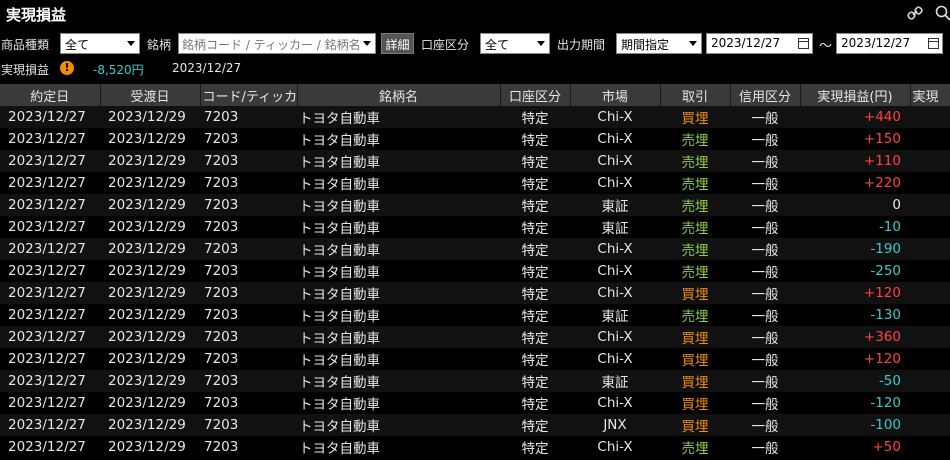 Image resolution: width=950 pixels, height=460 pixels. What do you see at coordinates (50, 95) in the screenshot?
I see `header-trade-date: 約定日` at bounding box center [50, 95].